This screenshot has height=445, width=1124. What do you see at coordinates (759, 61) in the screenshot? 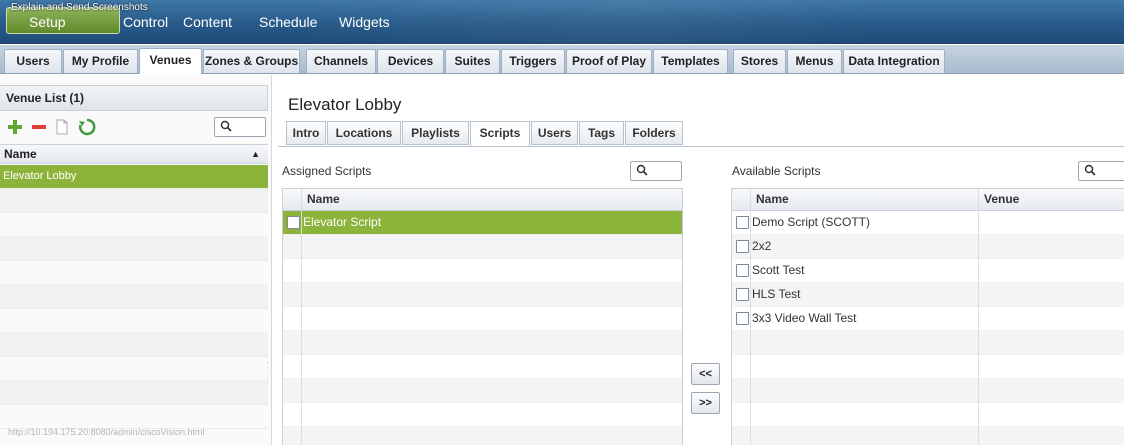
I see `tab-stores: Stores` at bounding box center [759, 61].